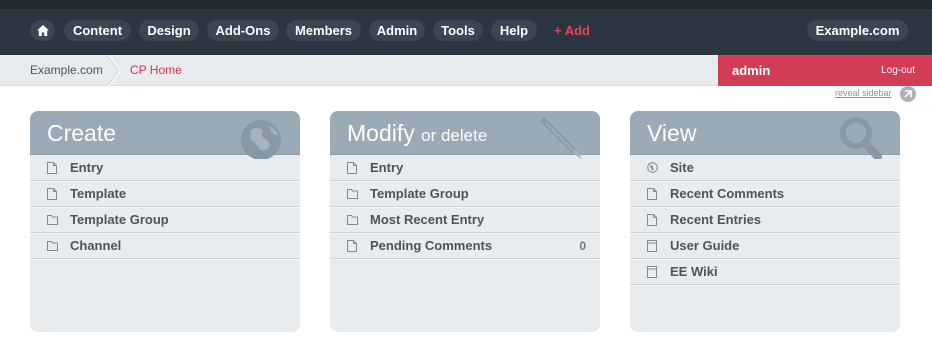 The height and width of the screenshot is (362, 932). I want to click on home-button, so click(42, 30).